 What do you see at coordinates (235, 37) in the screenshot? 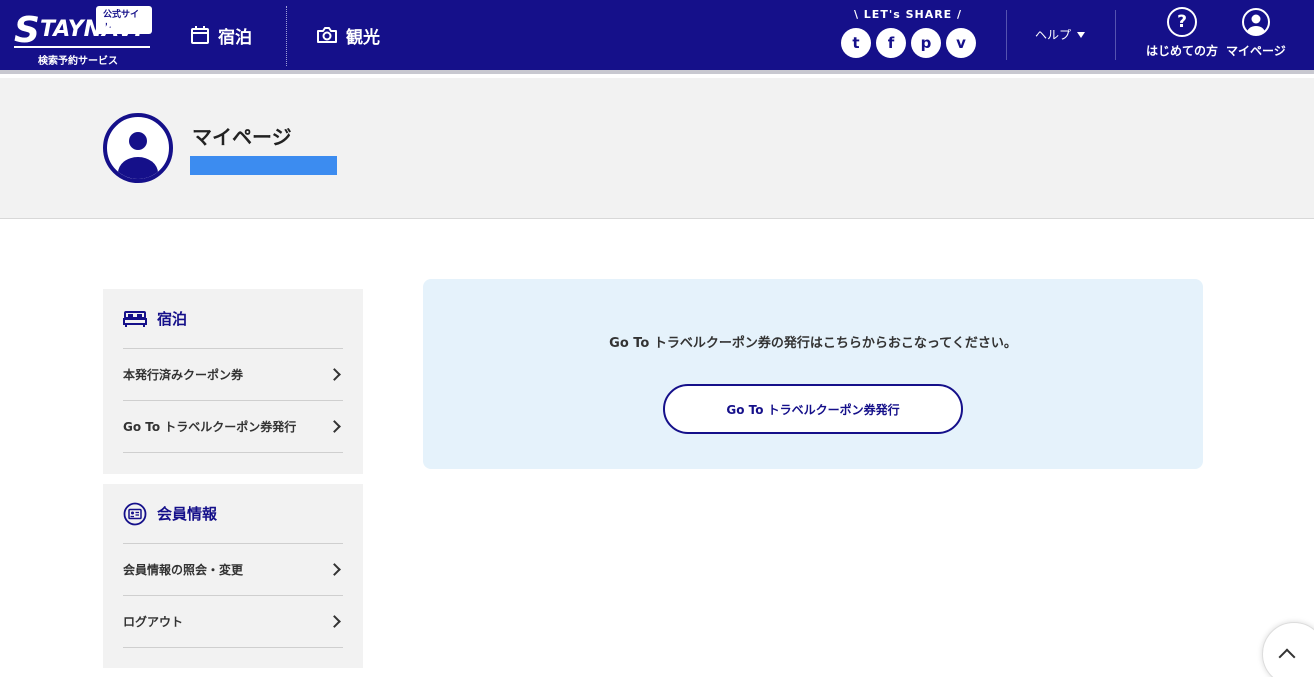
I see `nav-lodging-label: 宿泊` at bounding box center [235, 37].